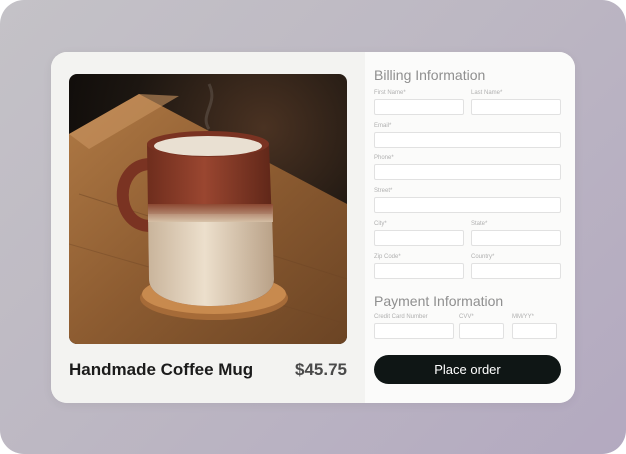  Describe the element at coordinates (383, 126) in the screenshot. I see `email-label: Email*` at that location.